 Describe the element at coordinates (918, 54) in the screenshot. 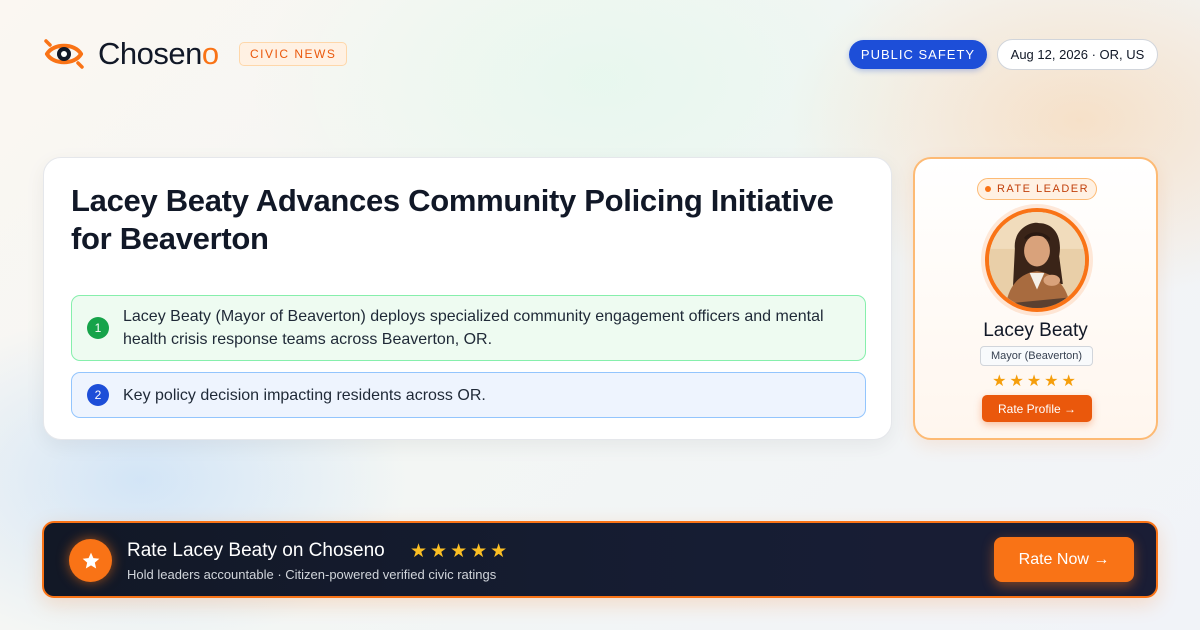

I see `category-badge: PUBLIC SAFETY` at that location.